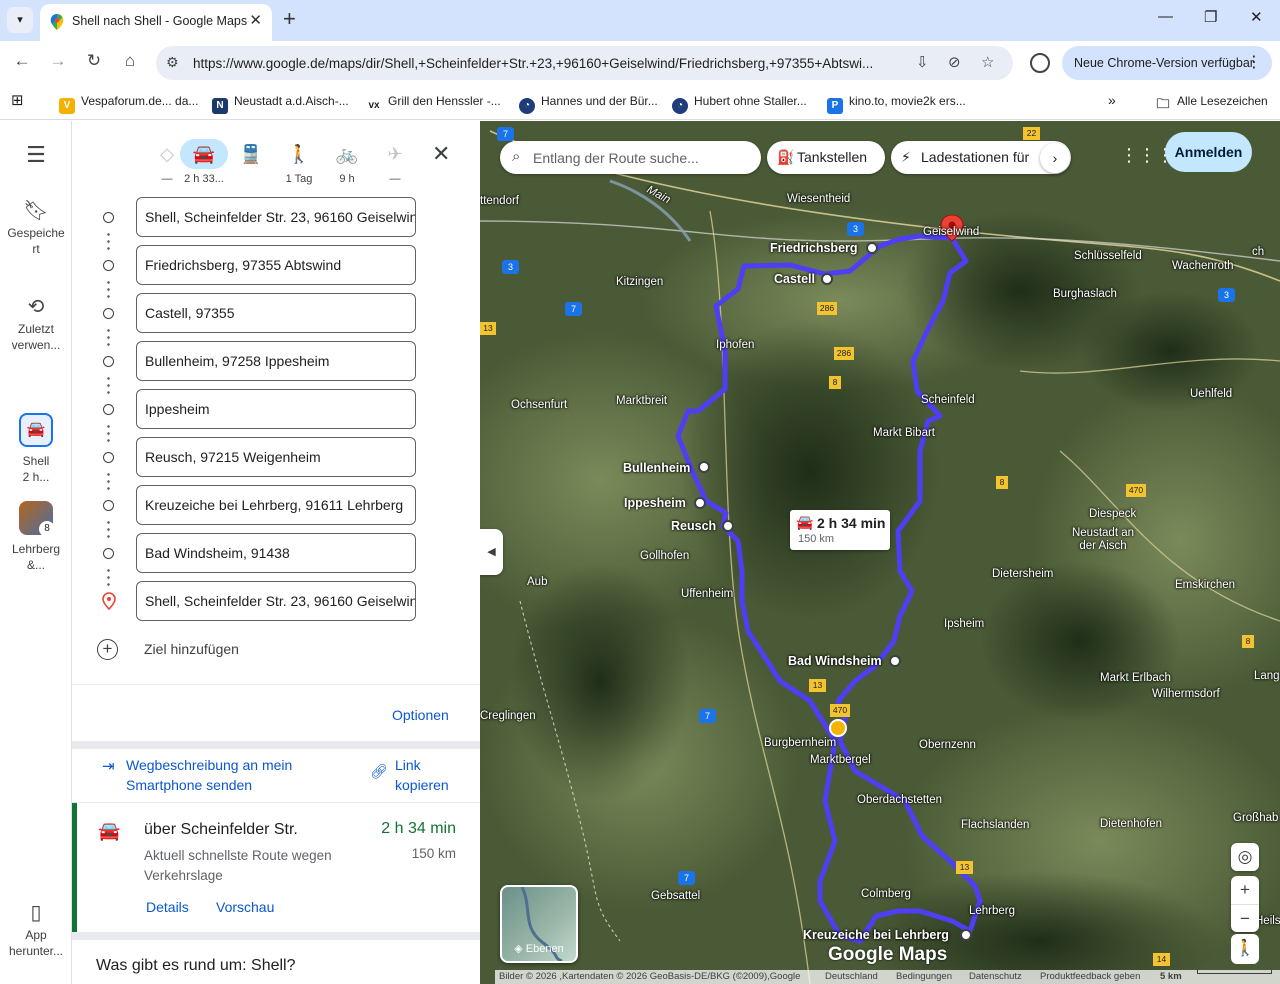 This screenshot has height=984, width=1280. What do you see at coordinates (987, 62) in the screenshot?
I see `star-icon: ☆` at bounding box center [987, 62].